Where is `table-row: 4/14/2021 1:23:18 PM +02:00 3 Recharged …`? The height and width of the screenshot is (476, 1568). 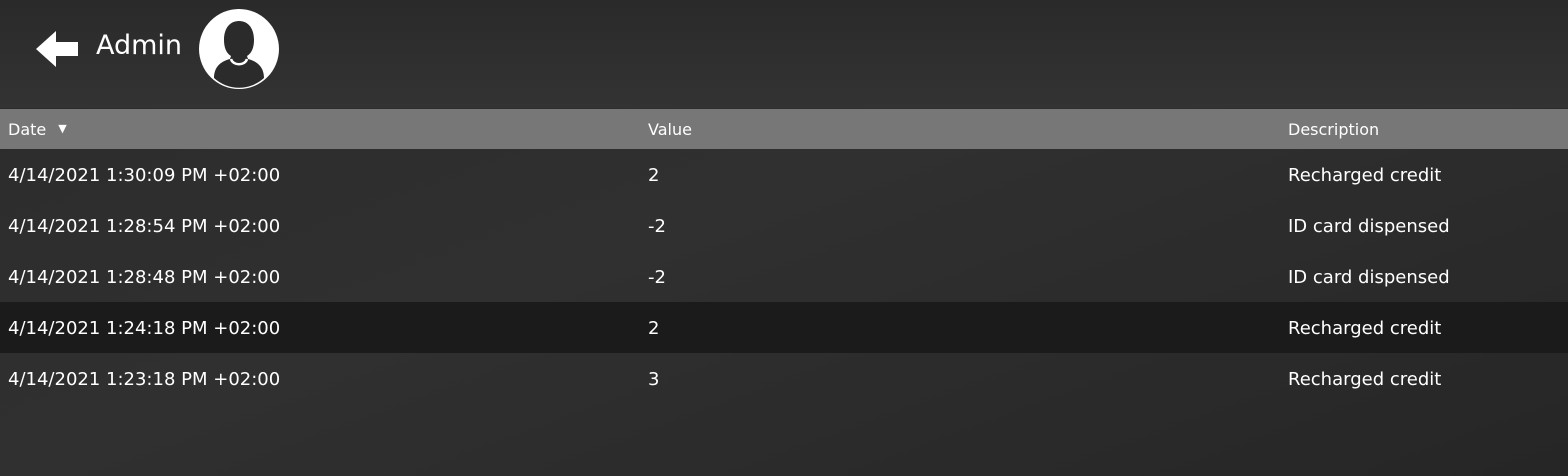
table-row: 4/14/2021 1:23:18 PM +02:00 3 Recharged … is located at coordinates (784, 378).